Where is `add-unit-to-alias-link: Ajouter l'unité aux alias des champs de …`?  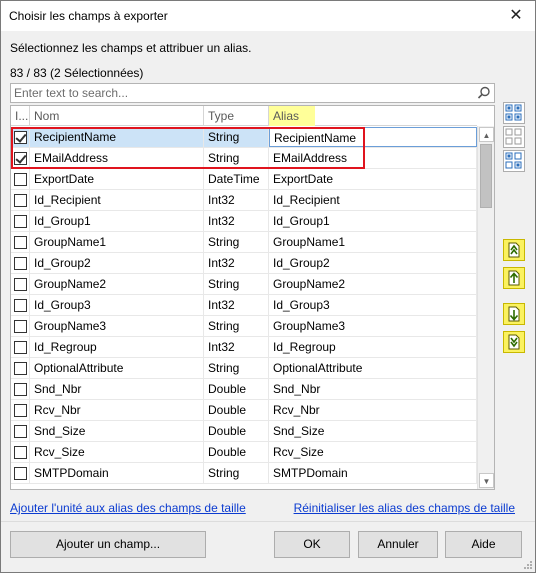
add-unit-to-alias-link: Ajouter l'unité aux alias des champs de … is located at coordinates (128, 508).